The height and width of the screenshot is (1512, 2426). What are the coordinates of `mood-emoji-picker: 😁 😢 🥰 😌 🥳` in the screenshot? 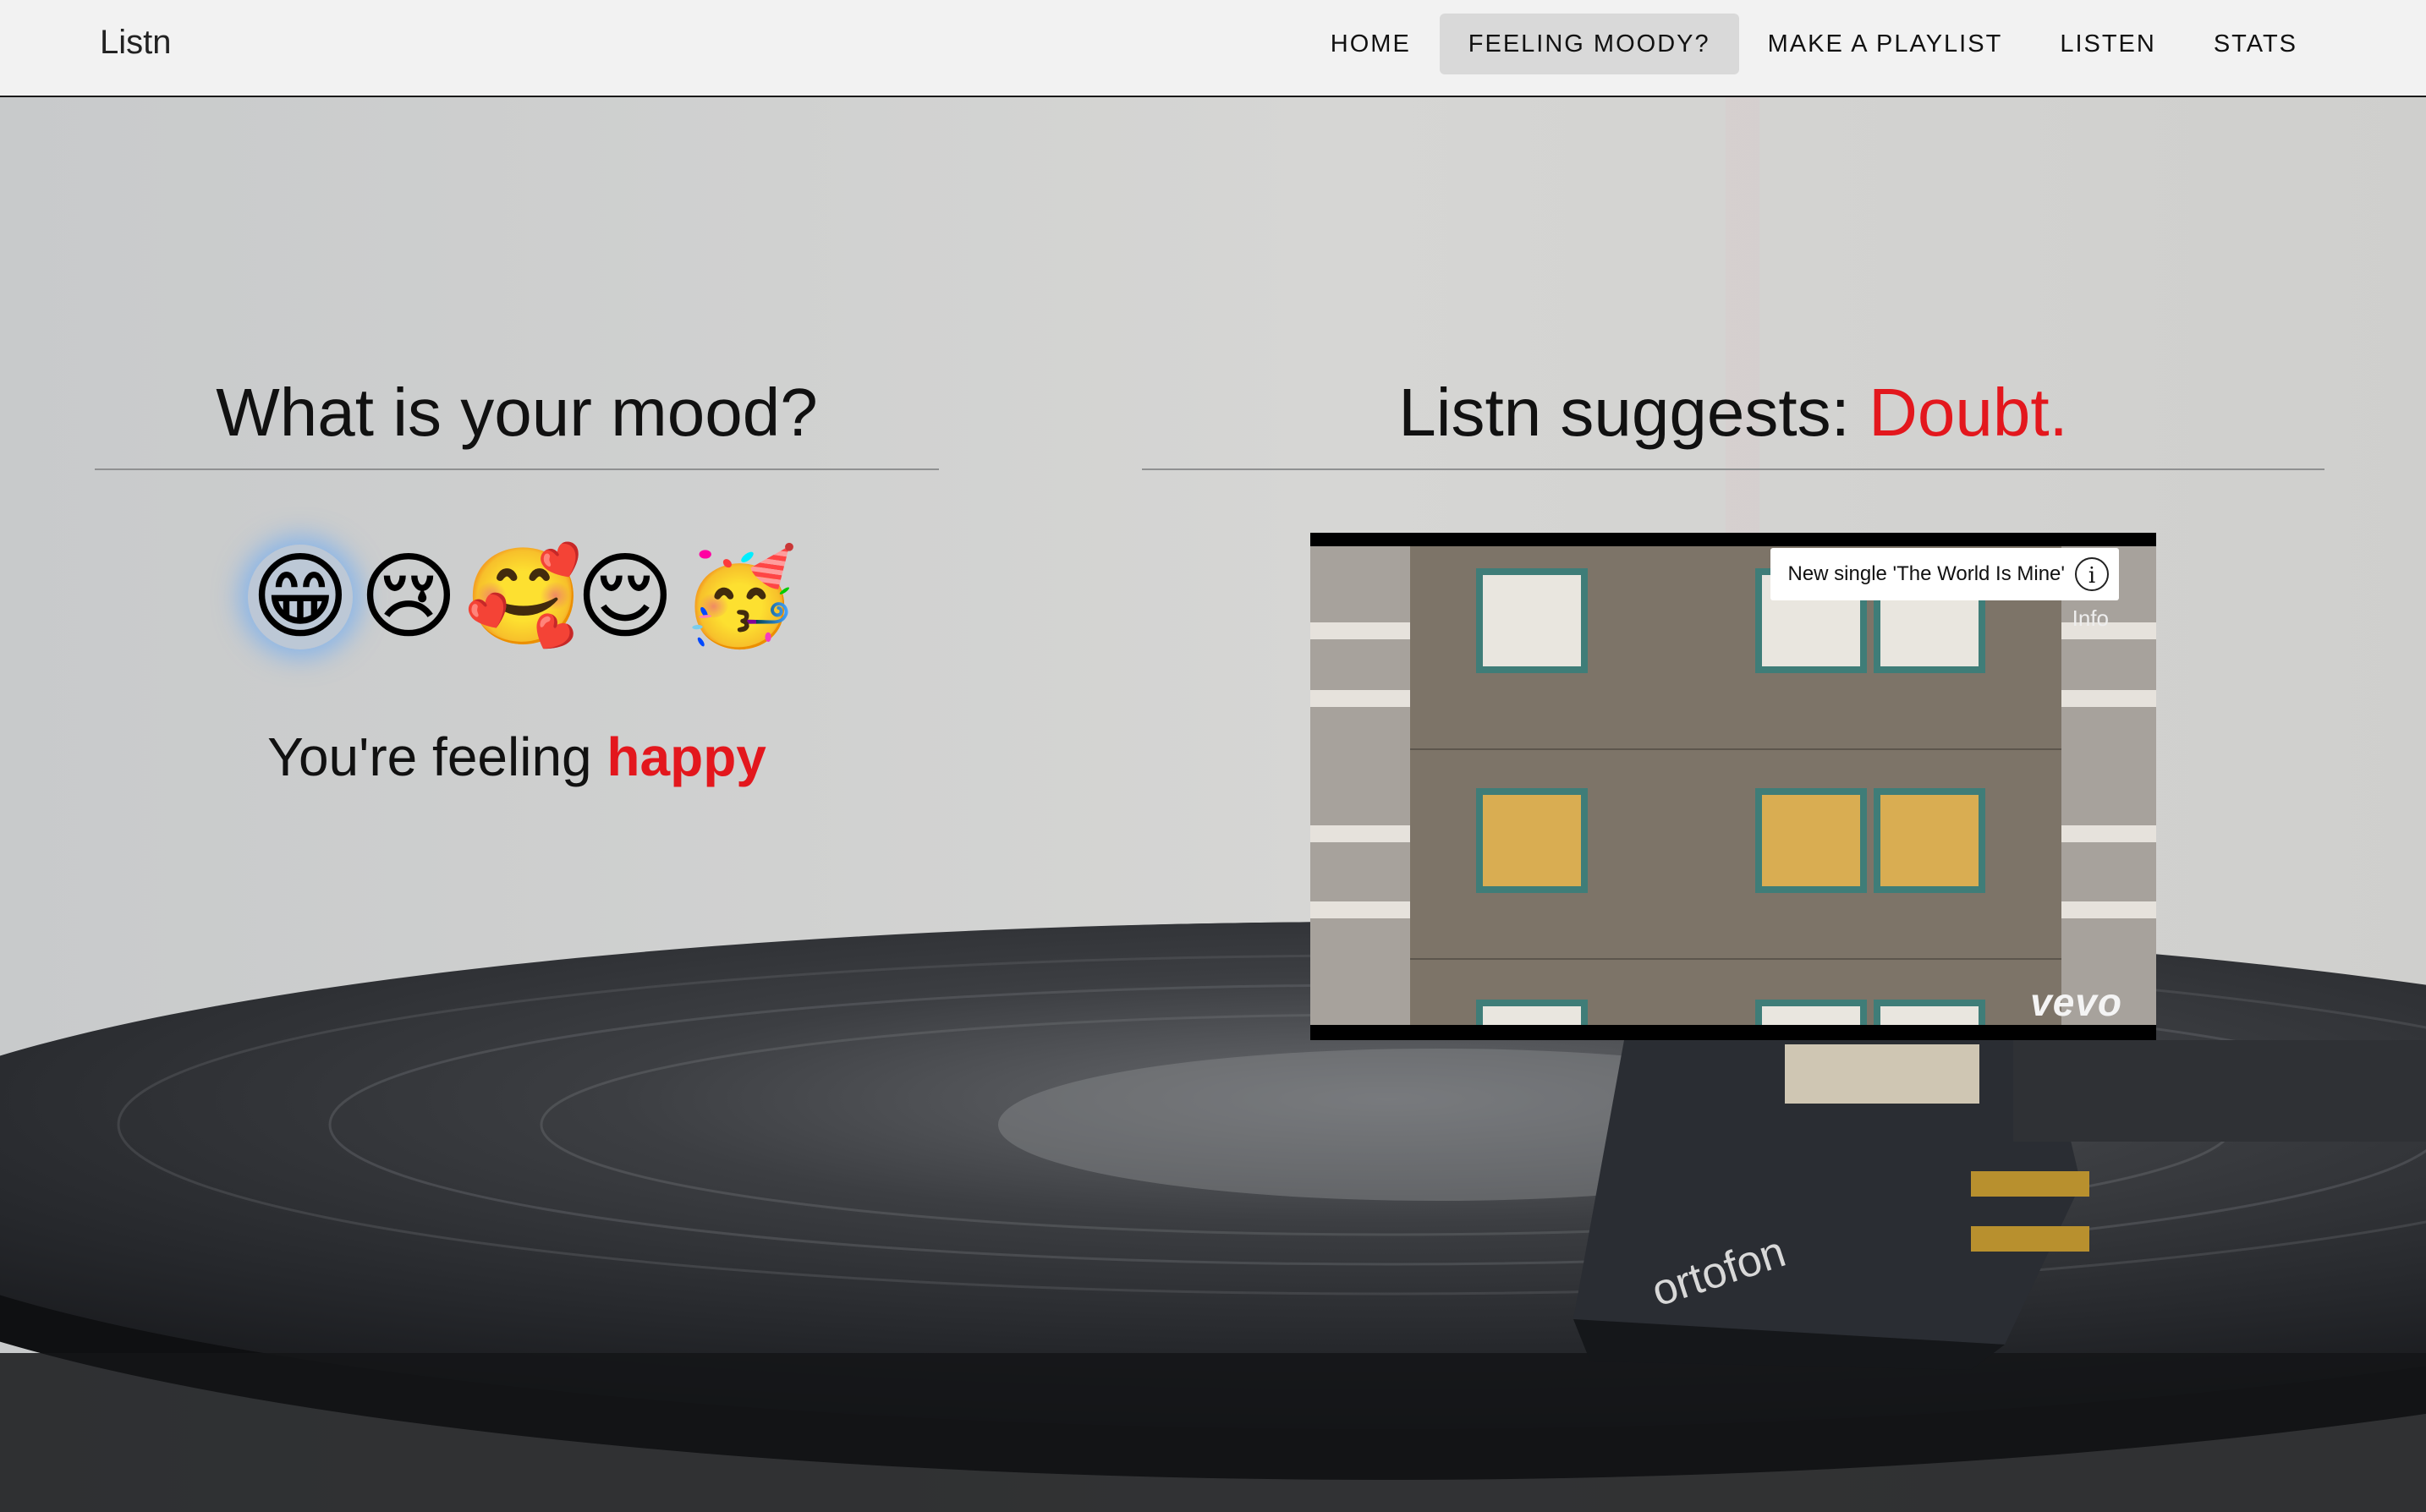 It's located at (517, 597).